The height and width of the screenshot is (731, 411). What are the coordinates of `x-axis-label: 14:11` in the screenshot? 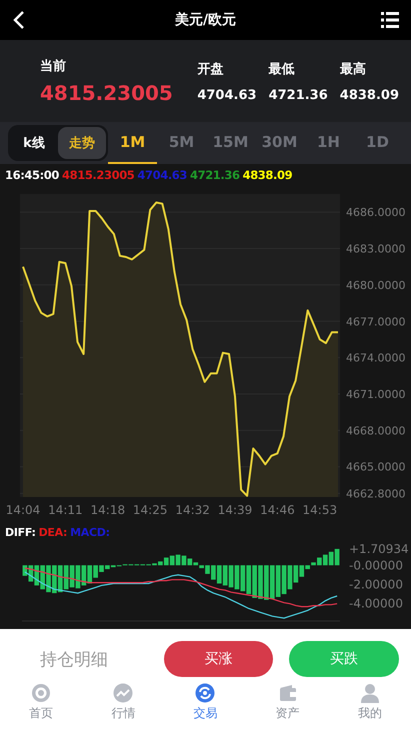 It's located at (65, 510).